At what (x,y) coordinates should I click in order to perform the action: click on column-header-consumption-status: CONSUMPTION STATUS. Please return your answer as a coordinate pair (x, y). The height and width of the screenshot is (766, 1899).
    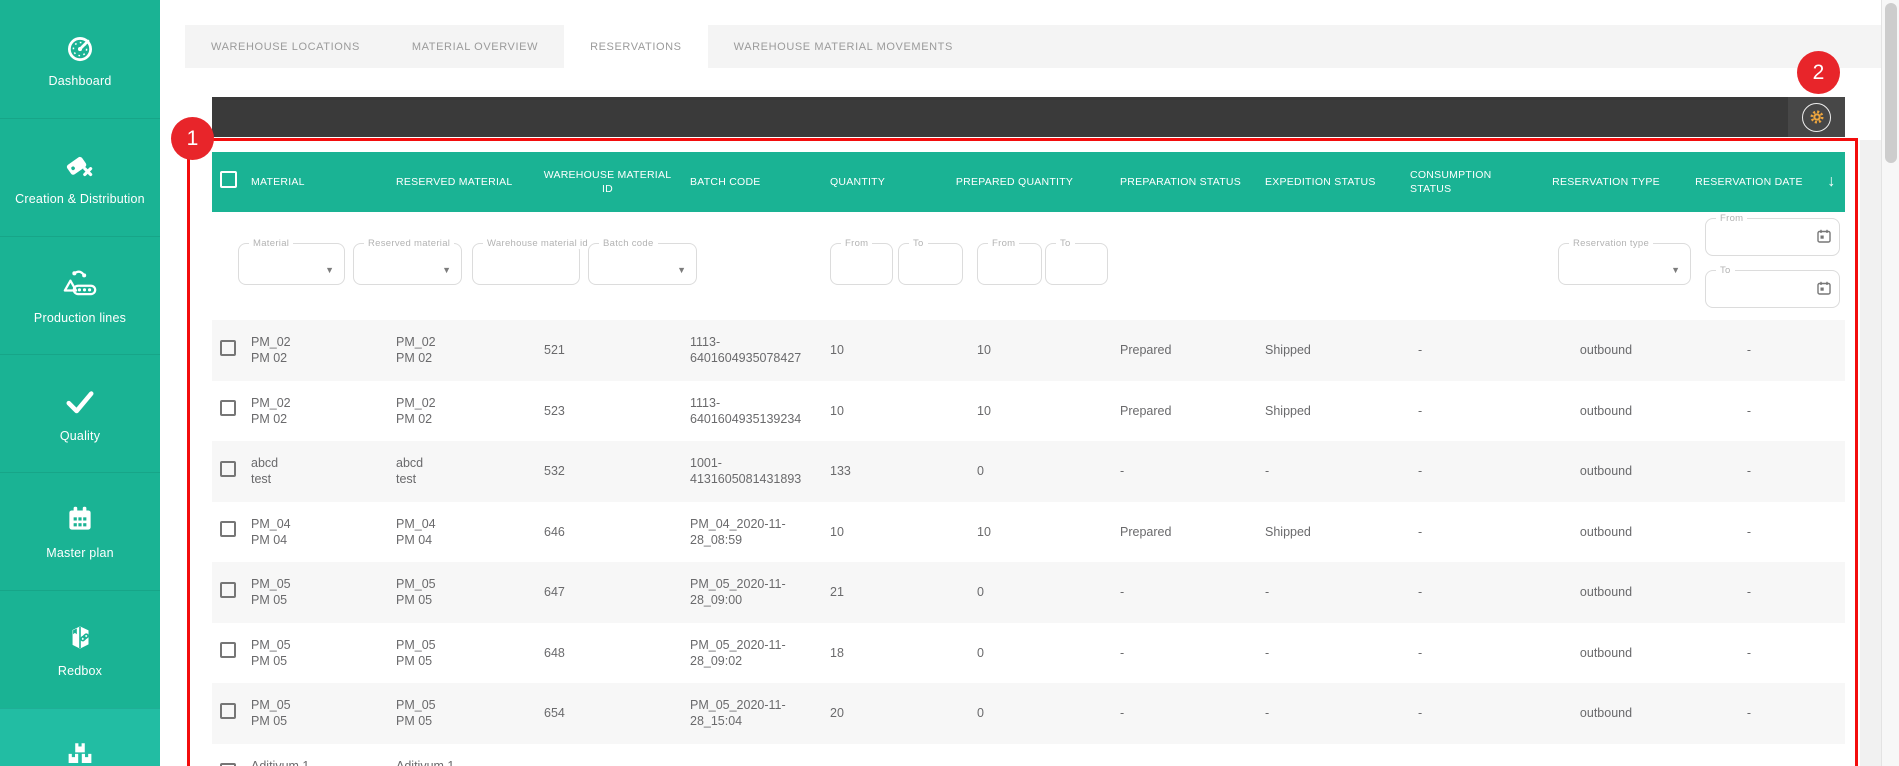
    Looking at the image, I should click on (1457, 182).